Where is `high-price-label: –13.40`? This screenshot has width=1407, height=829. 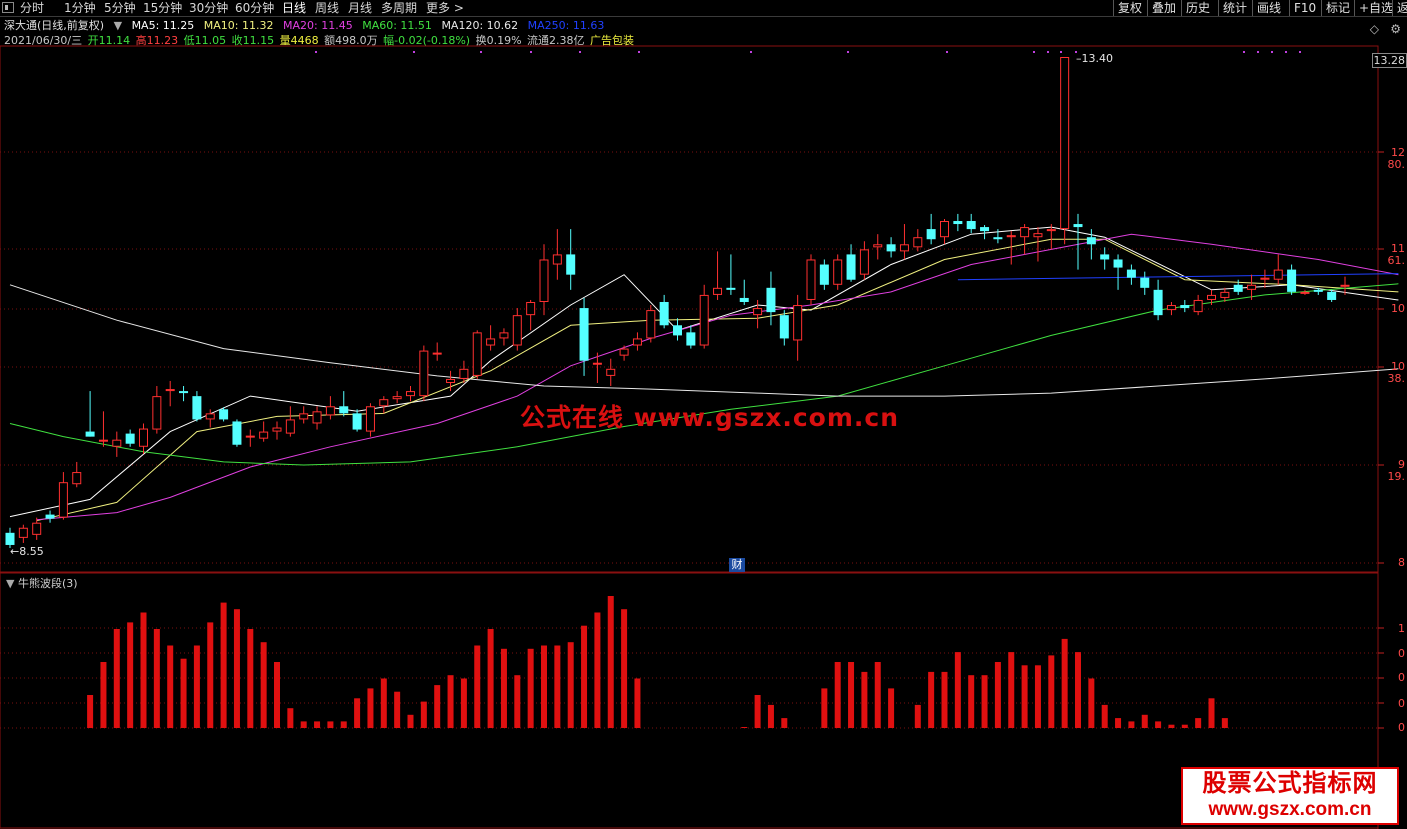
high-price-label: –13.40 is located at coordinates (1094, 58).